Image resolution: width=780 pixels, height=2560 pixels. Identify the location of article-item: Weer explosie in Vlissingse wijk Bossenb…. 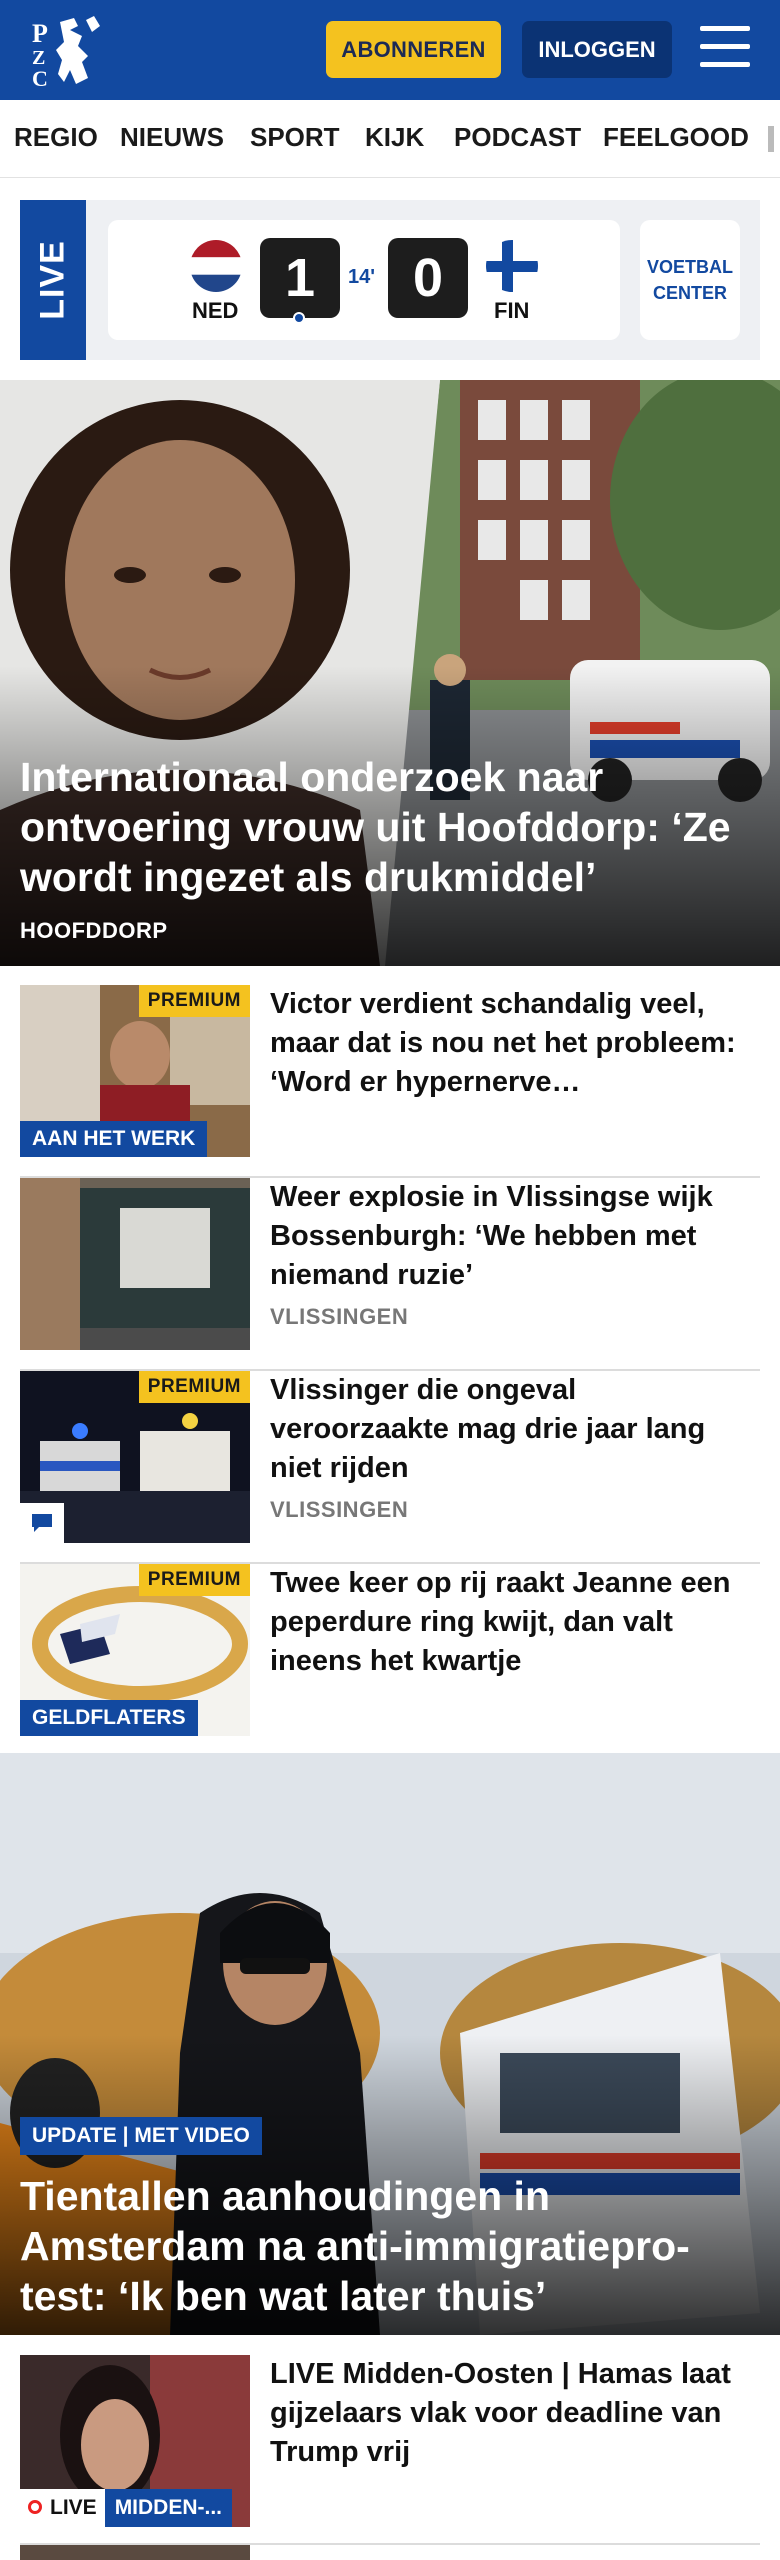
(390, 1274).